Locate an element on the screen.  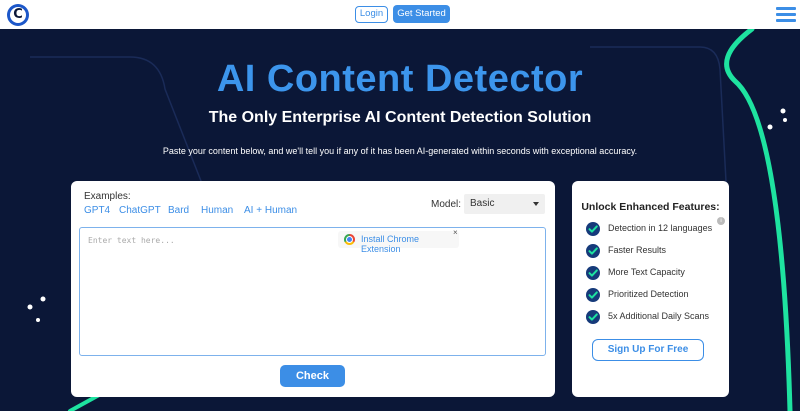
feature-label: Prioritized Detection is located at coordinates (648, 294).